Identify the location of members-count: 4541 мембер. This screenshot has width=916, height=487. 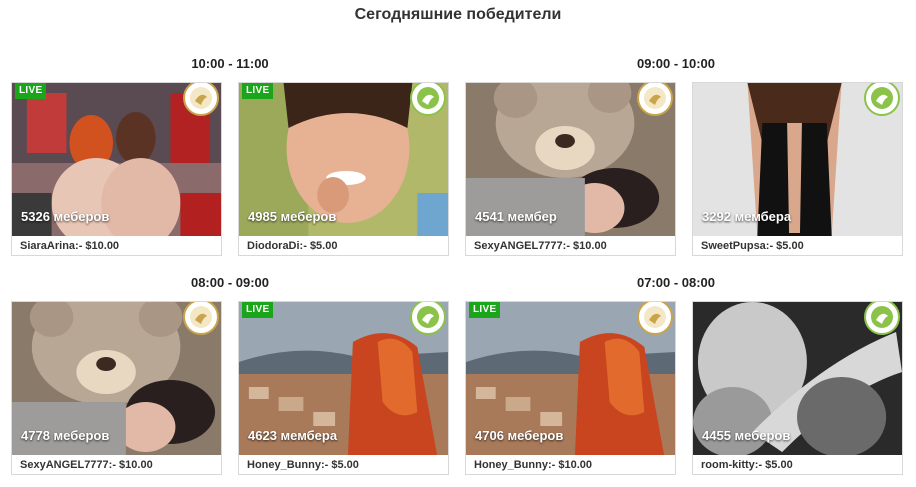
(516, 216).